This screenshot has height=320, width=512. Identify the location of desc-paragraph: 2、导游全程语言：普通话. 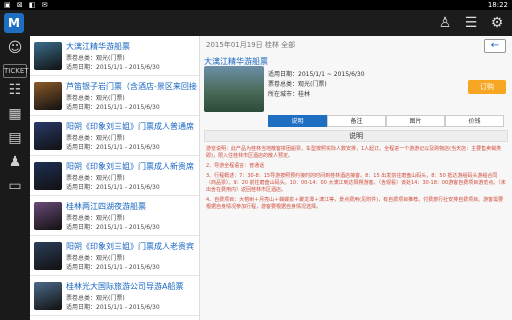
(235, 166).